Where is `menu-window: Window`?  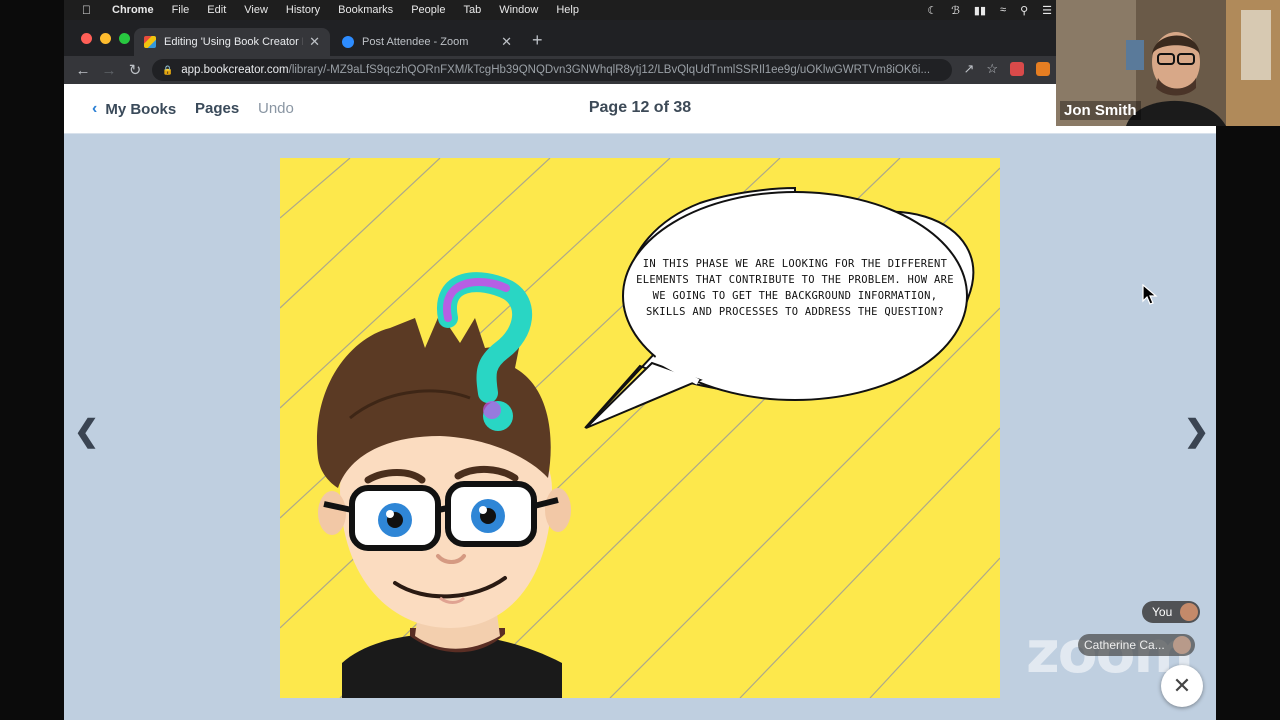 menu-window: Window is located at coordinates (518, 10).